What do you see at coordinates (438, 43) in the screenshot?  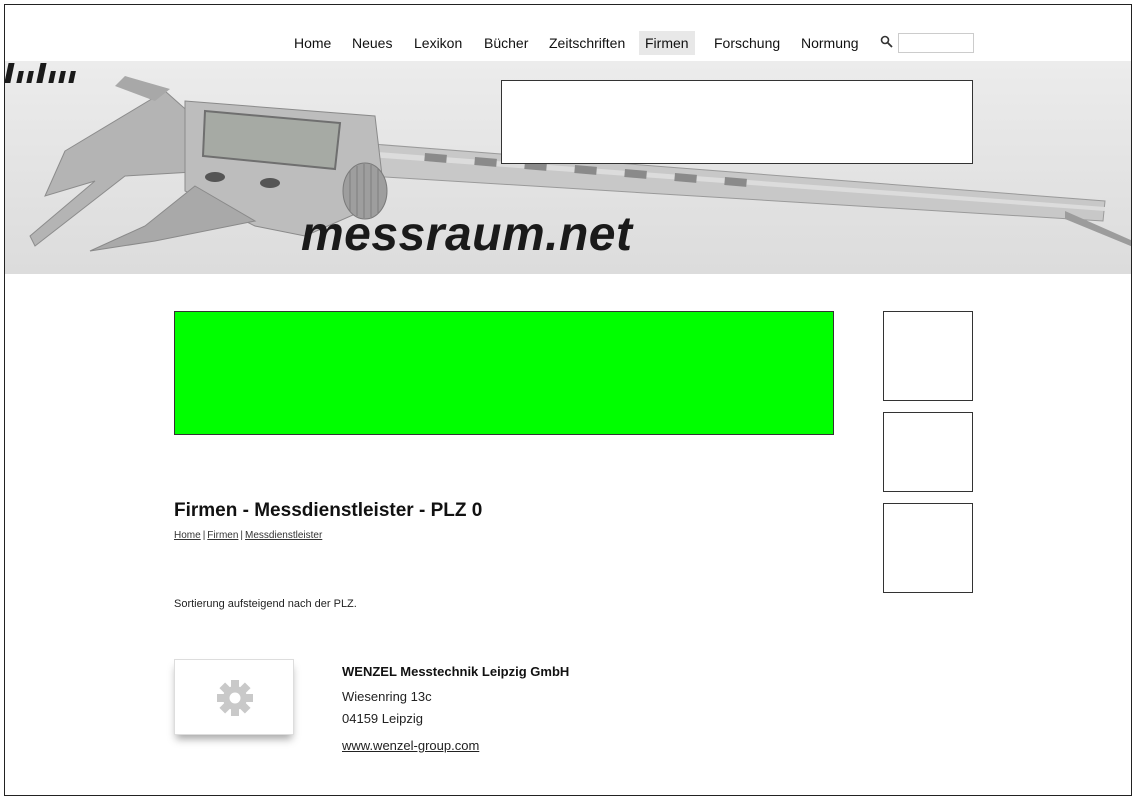 I see `nav-item-lexikon: Lexikon` at bounding box center [438, 43].